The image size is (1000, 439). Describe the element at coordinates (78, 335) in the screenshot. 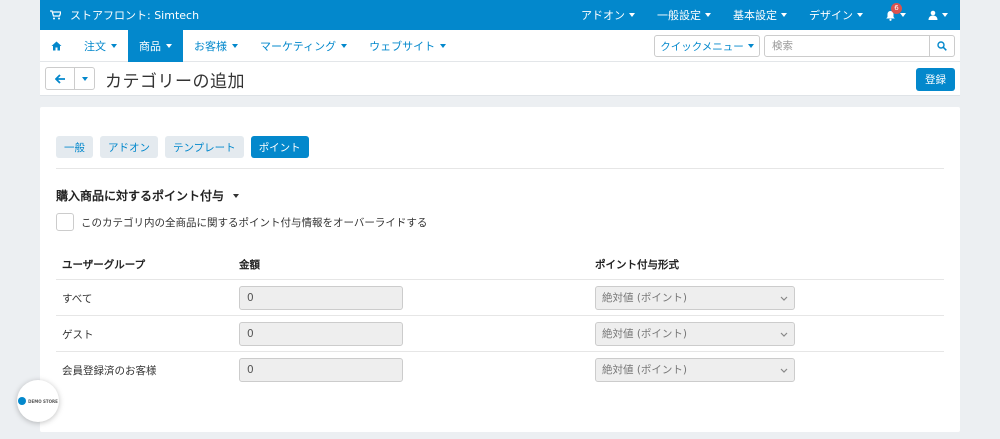

I see `user-group-label: ゲスト` at that location.